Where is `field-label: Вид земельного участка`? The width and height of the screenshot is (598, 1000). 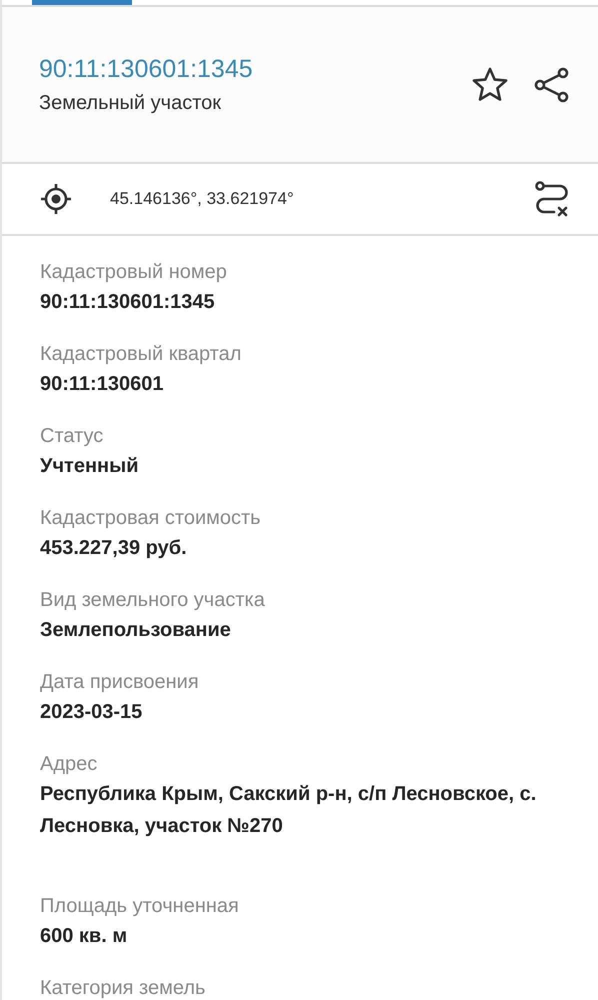 field-label: Вид земельного участка is located at coordinates (153, 600).